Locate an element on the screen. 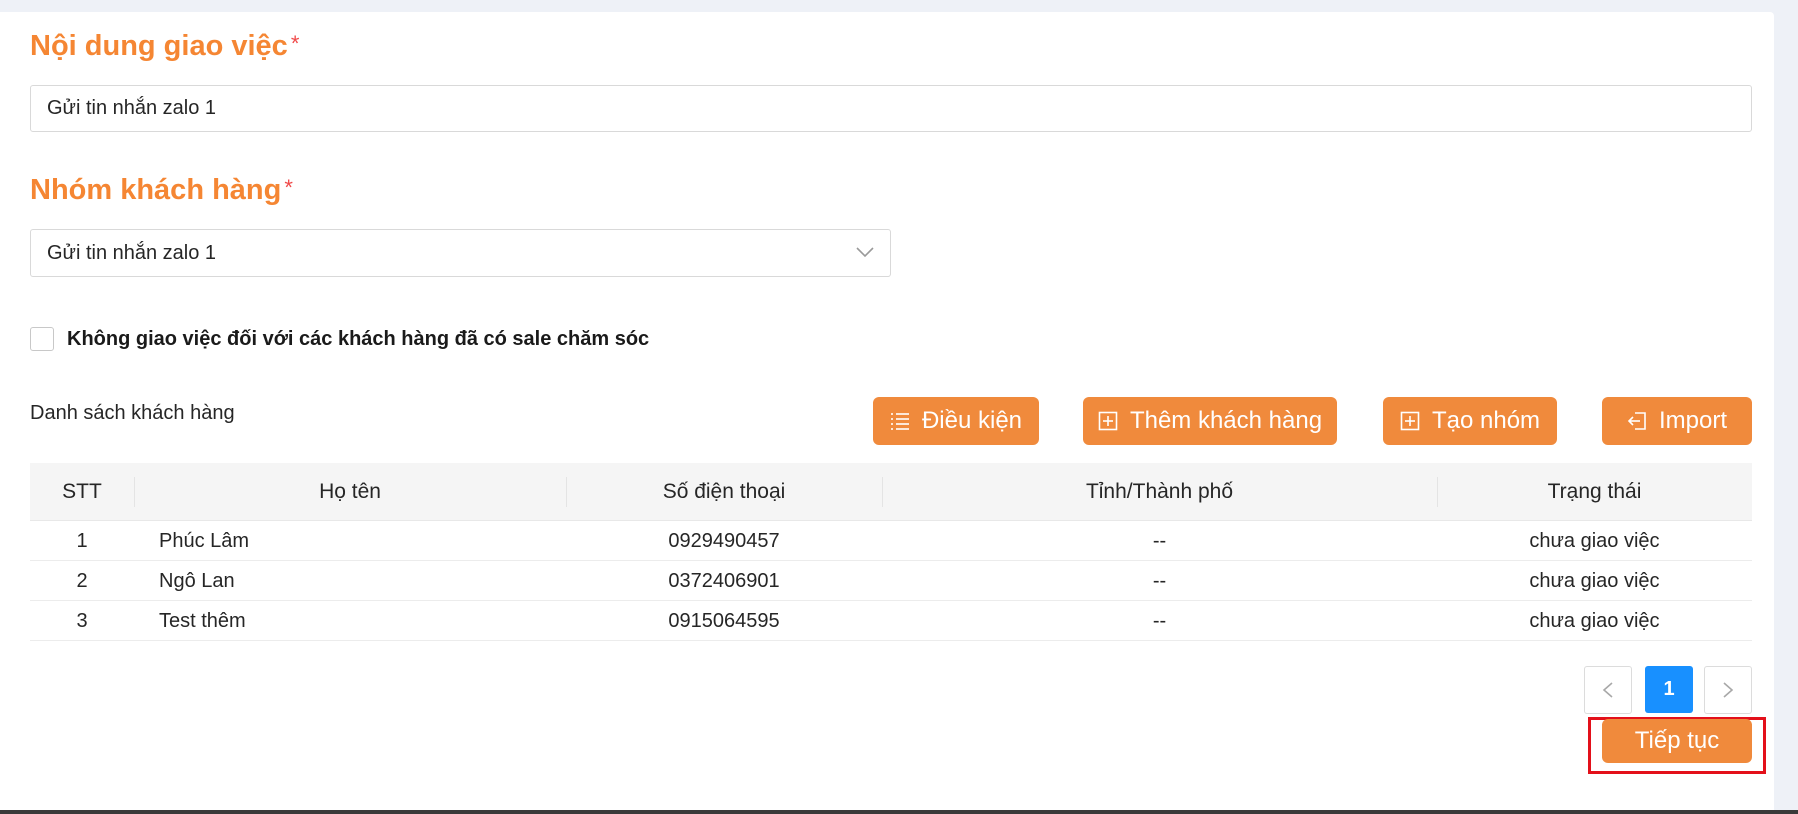  cell-stt: 2 is located at coordinates (82, 581).